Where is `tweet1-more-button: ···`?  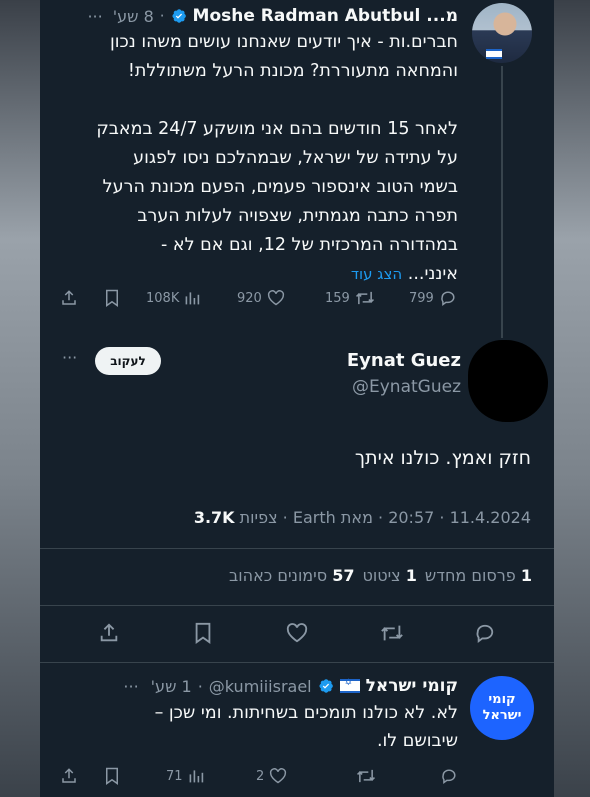
tweet1-more-button: ··· is located at coordinates (94, 16).